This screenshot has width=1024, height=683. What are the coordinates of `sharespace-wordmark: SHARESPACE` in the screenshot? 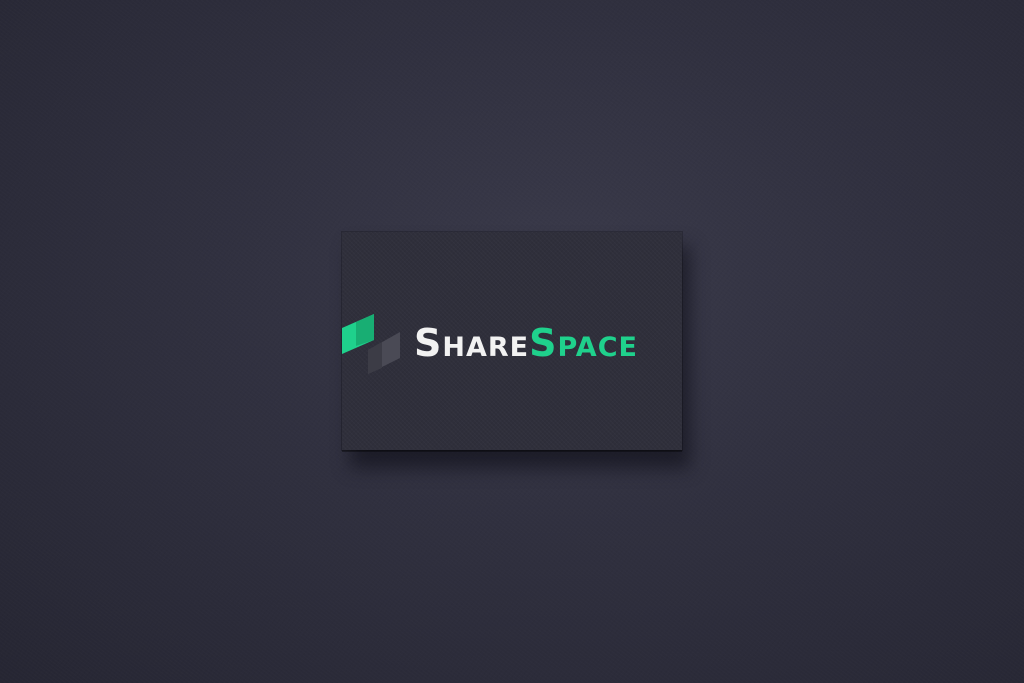 It's located at (526, 343).